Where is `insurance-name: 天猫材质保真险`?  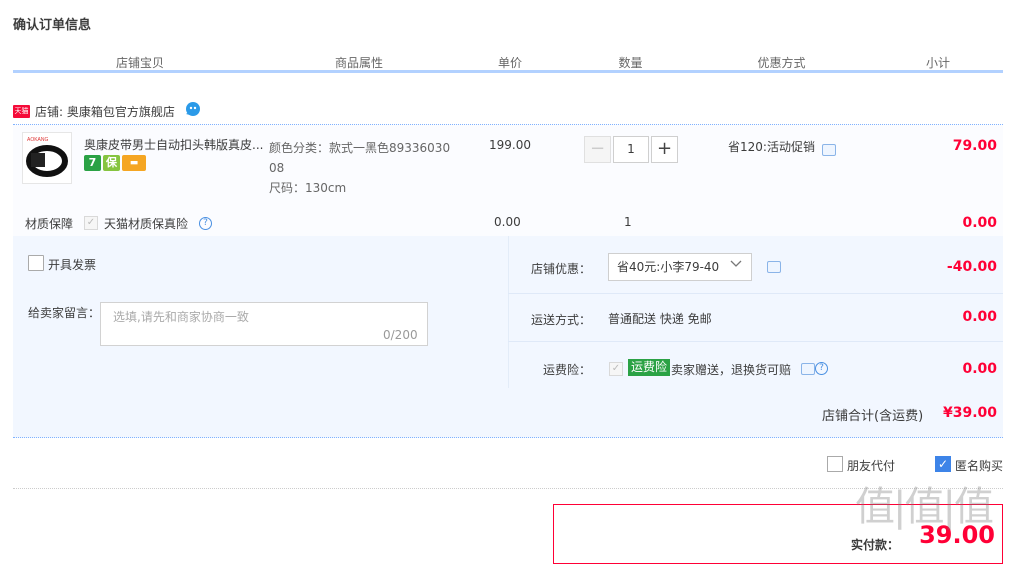
insurance-name: 天猫材质保真险 is located at coordinates (146, 224).